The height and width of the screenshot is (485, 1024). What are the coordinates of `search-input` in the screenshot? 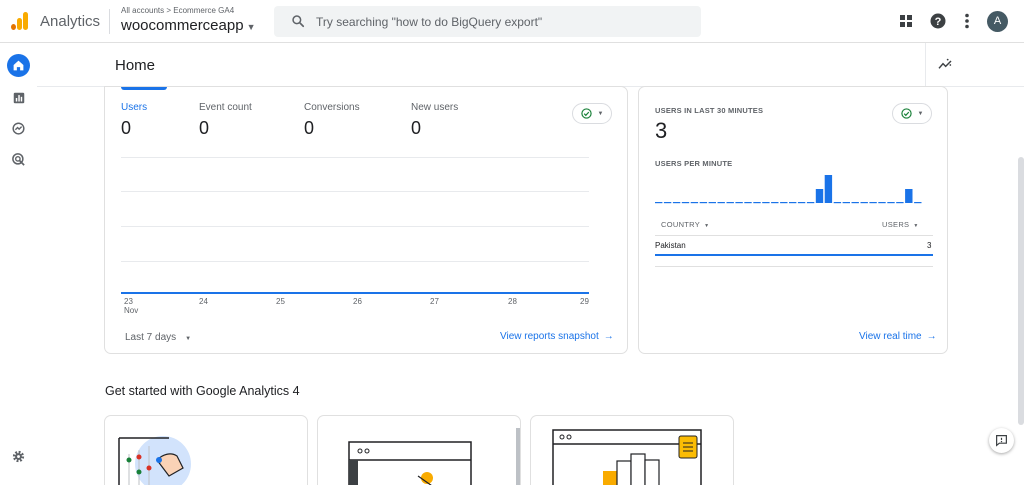 It's located at (501, 22).